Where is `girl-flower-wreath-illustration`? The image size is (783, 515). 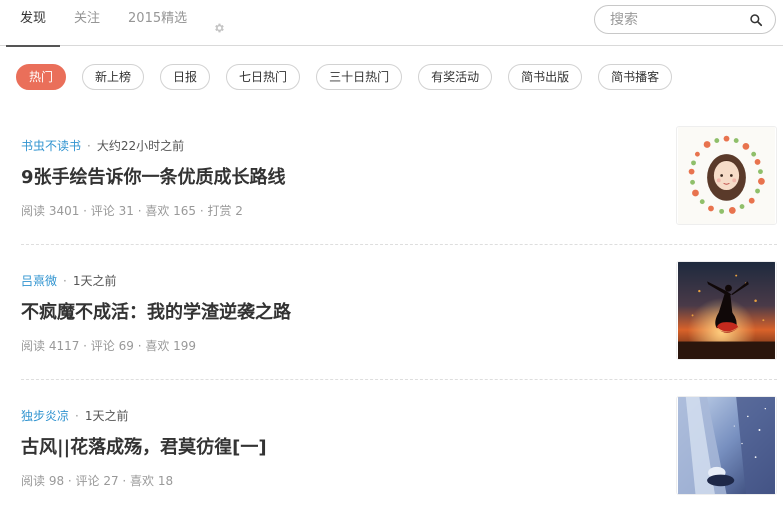
girl-flower-wreath-illustration is located at coordinates (726, 175).